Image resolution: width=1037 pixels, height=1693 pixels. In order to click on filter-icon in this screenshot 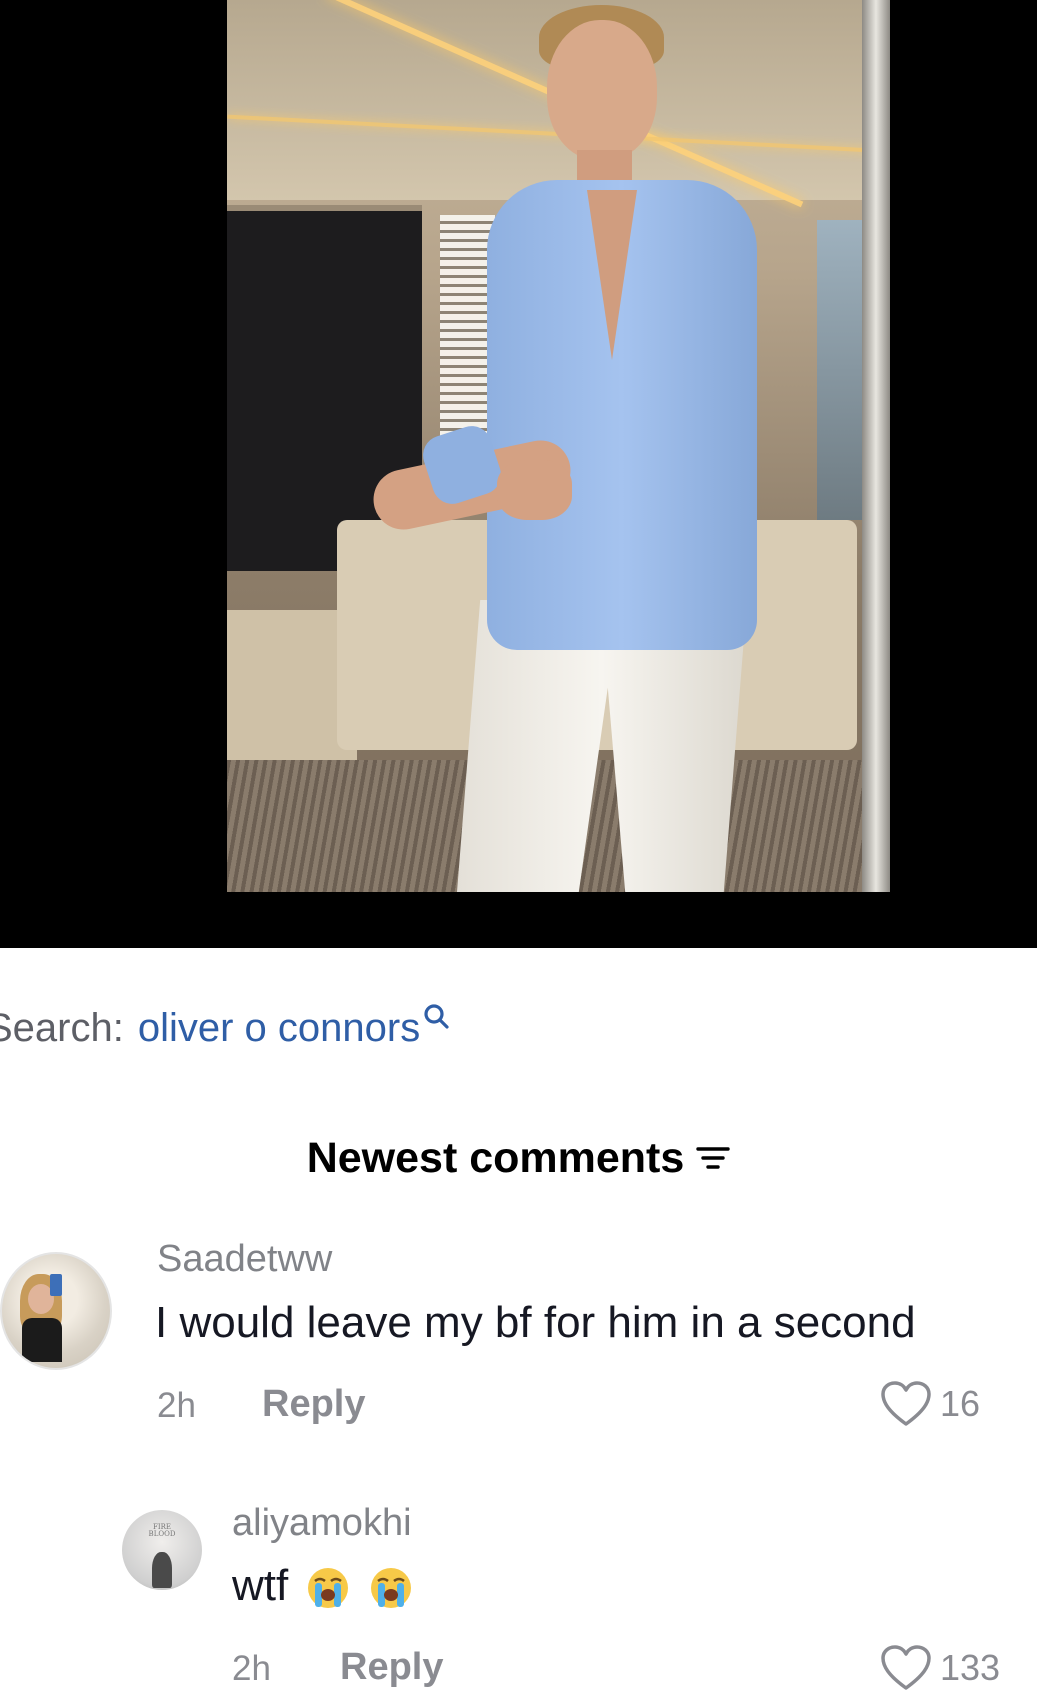, I will do `click(713, 1158)`.